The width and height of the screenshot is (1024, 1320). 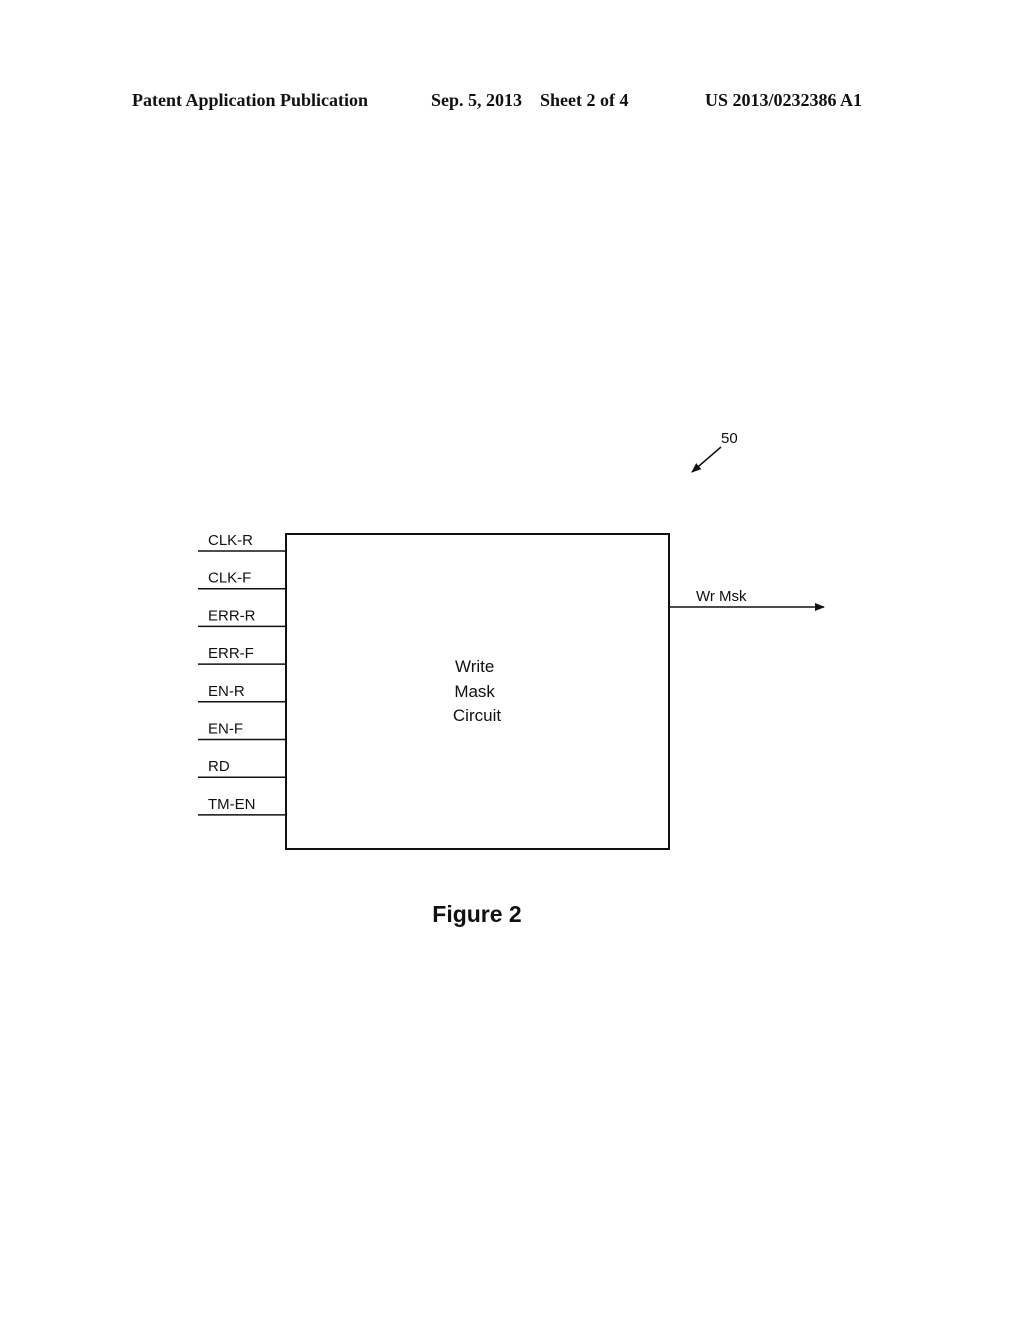 I want to click on input-label: RD, so click(x=219, y=766).